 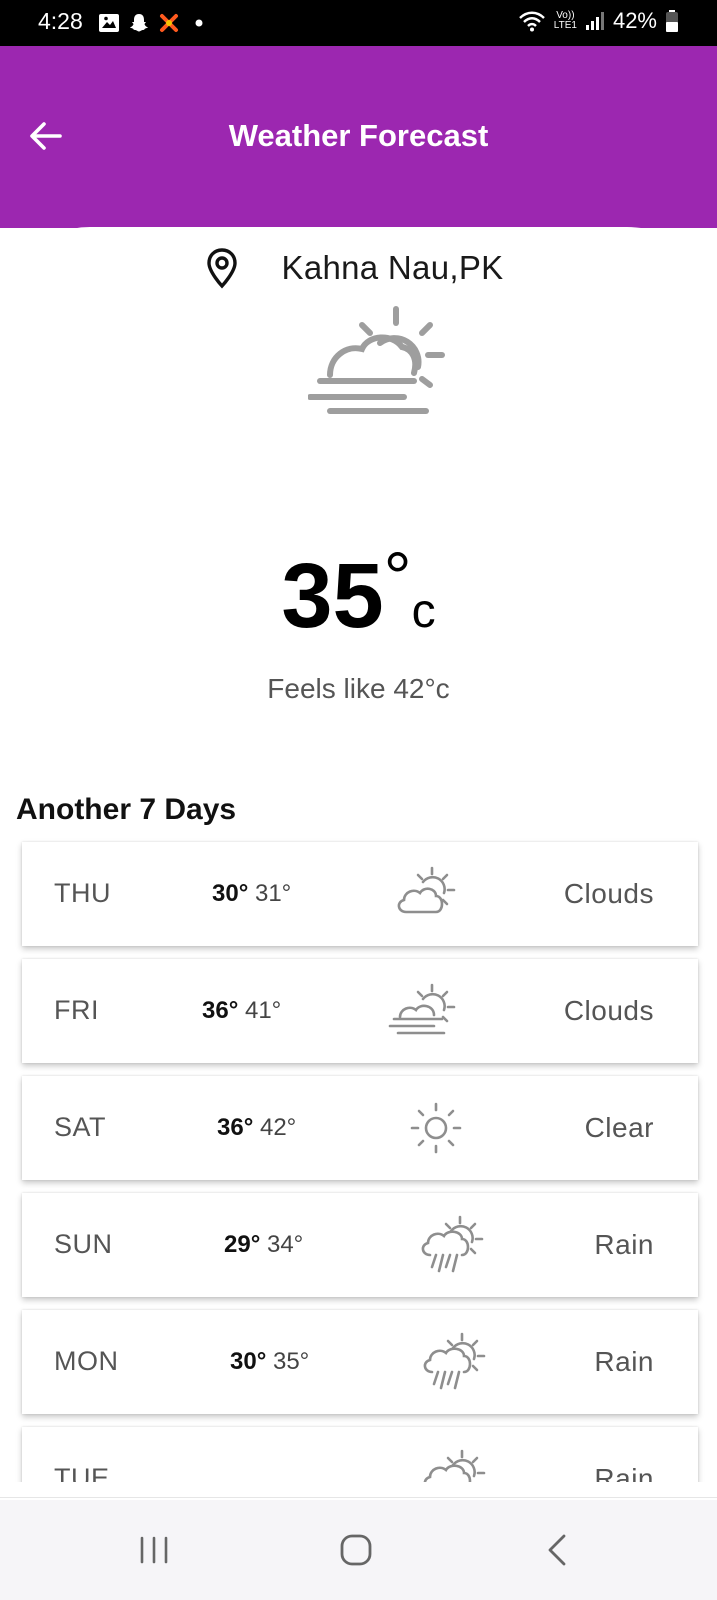 I want to click on app-bar: Weather Forecast, so click(x=358, y=137).